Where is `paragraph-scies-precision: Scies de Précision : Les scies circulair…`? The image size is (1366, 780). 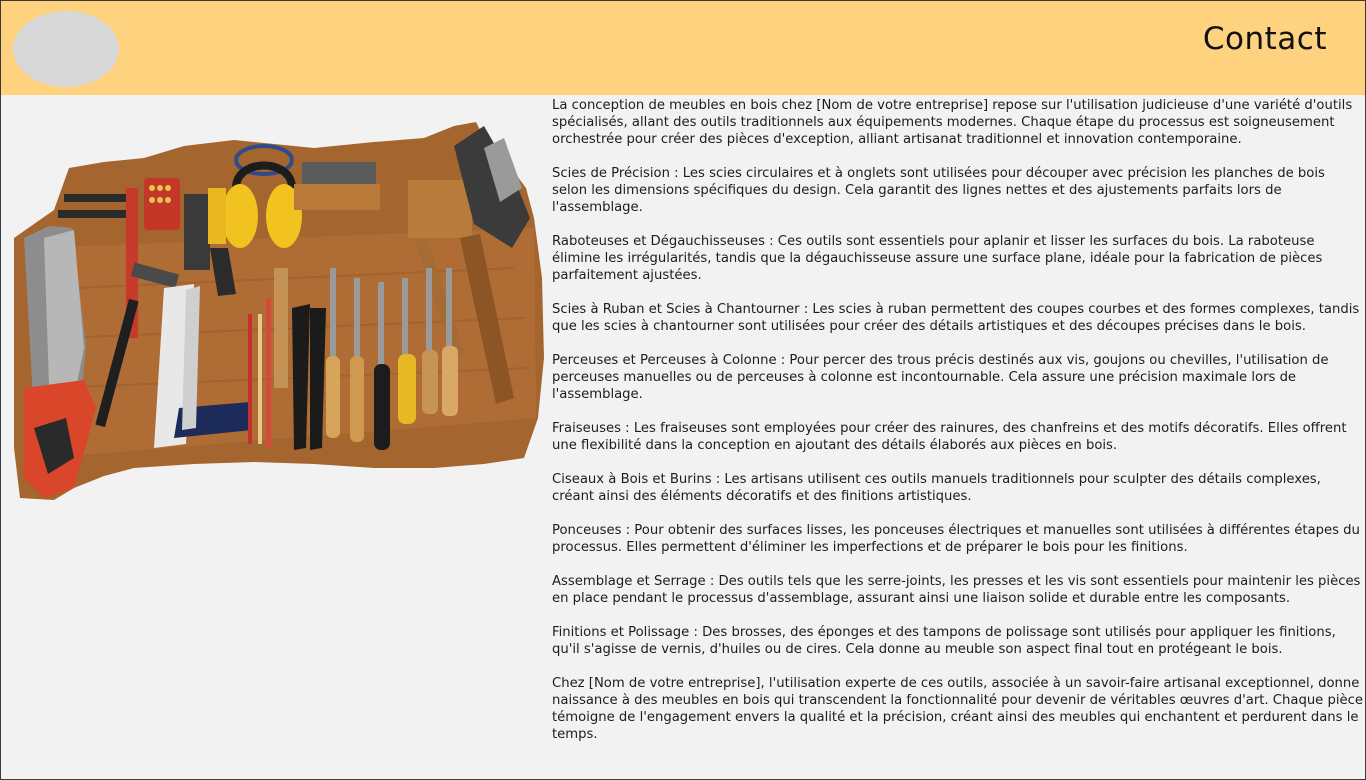 paragraph-scies-precision: Scies de Précision : Les scies circulair… is located at coordinates (938, 190).